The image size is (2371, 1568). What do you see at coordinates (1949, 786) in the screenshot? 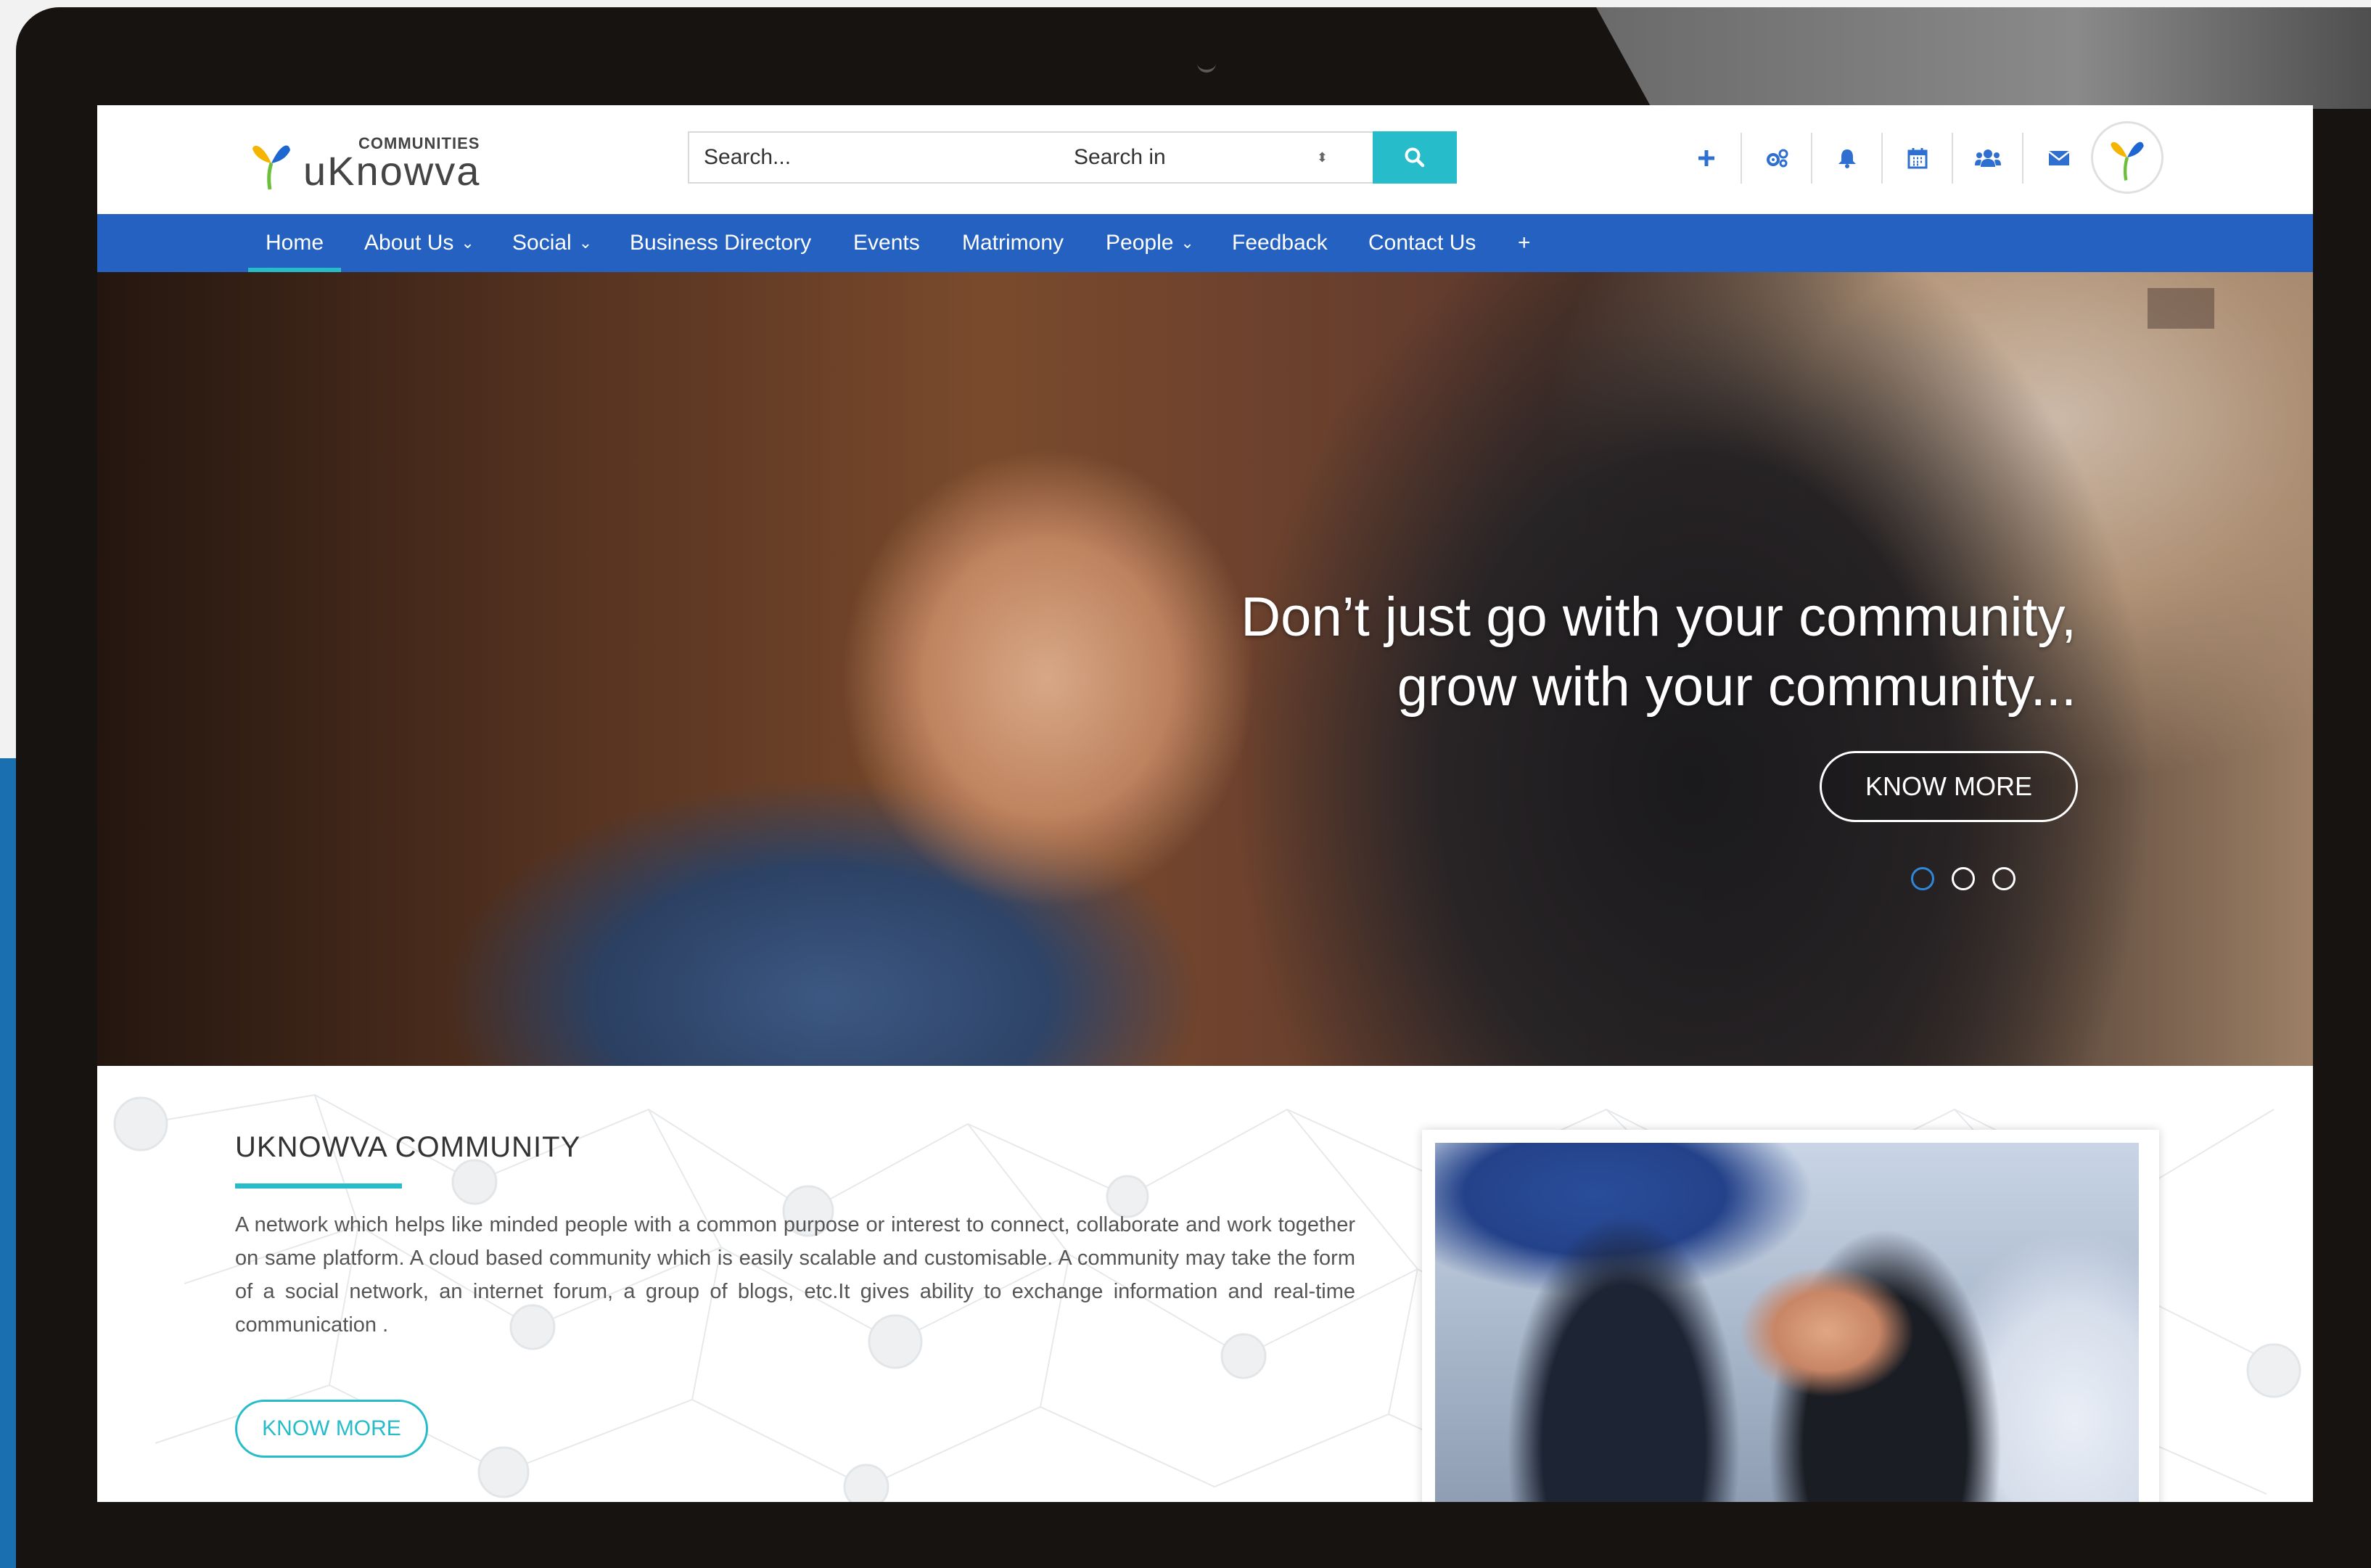
I see `hero-know-more-button: KNOW MORE` at bounding box center [1949, 786].